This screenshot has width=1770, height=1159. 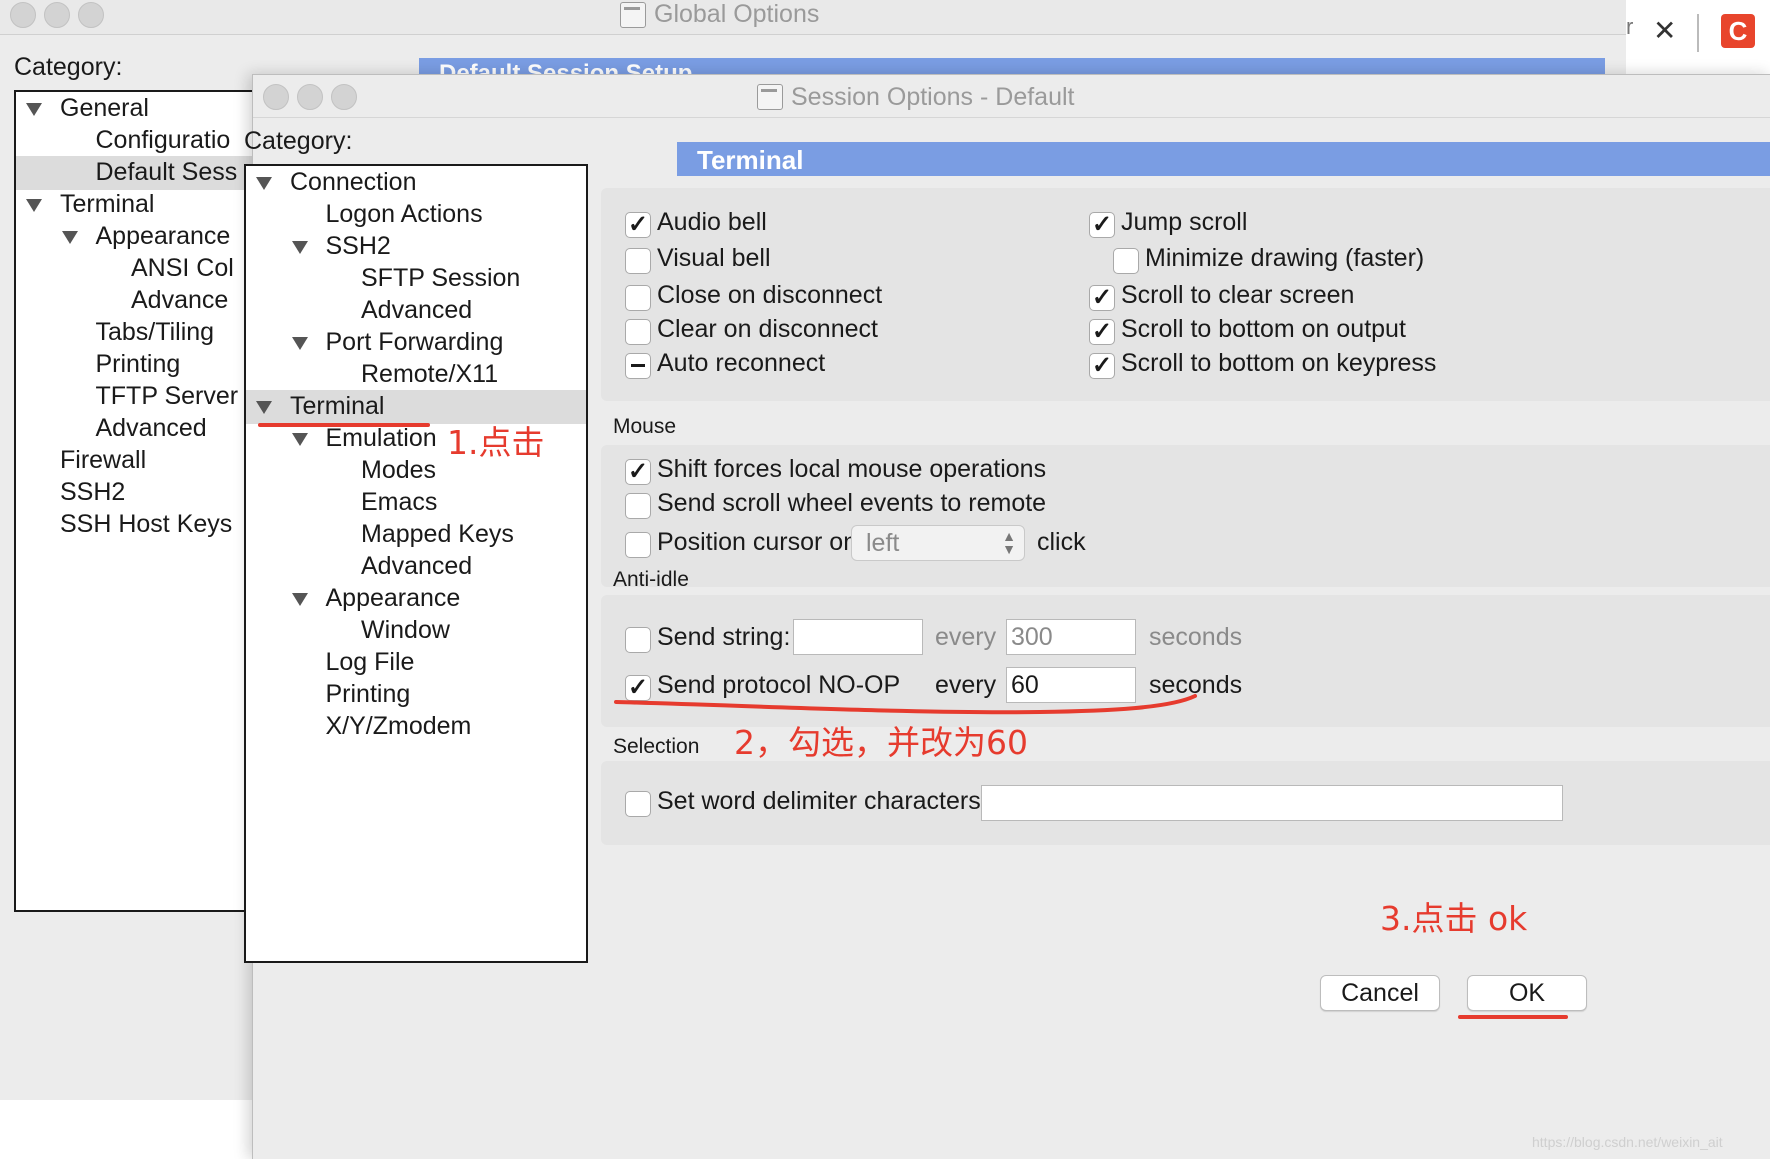 I want to click on session-tree-item: Port Forwarding, so click(x=416, y=343).